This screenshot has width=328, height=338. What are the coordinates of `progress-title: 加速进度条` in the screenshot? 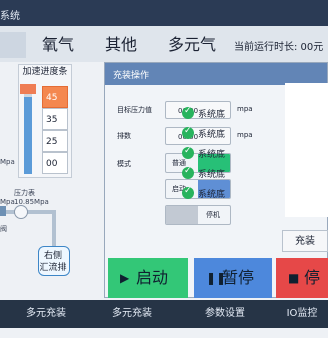 It's located at (45, 72).